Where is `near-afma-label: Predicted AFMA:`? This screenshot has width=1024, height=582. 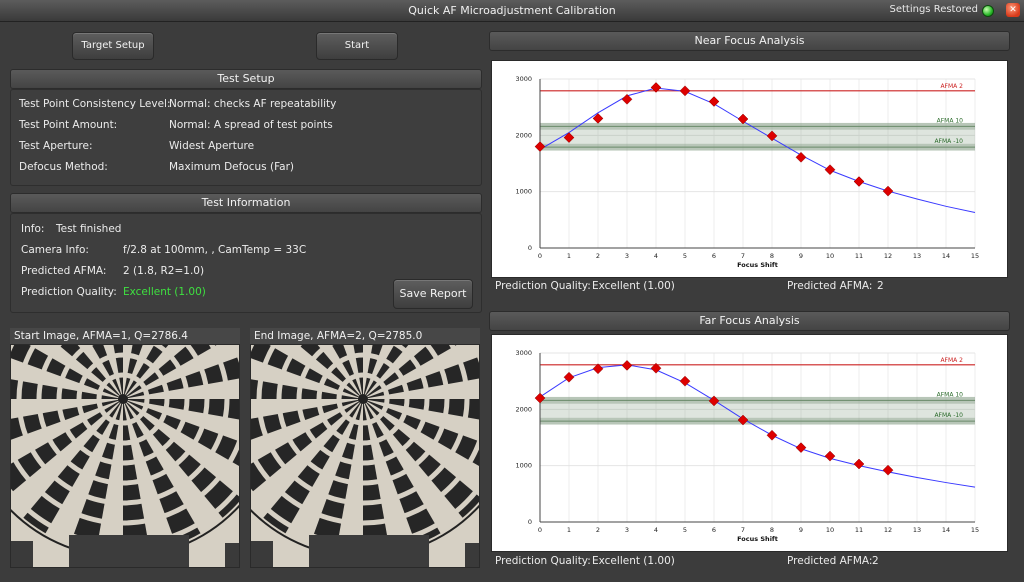
near-afma-label: Predicted AFMA: is located at coordinates (830, 286).